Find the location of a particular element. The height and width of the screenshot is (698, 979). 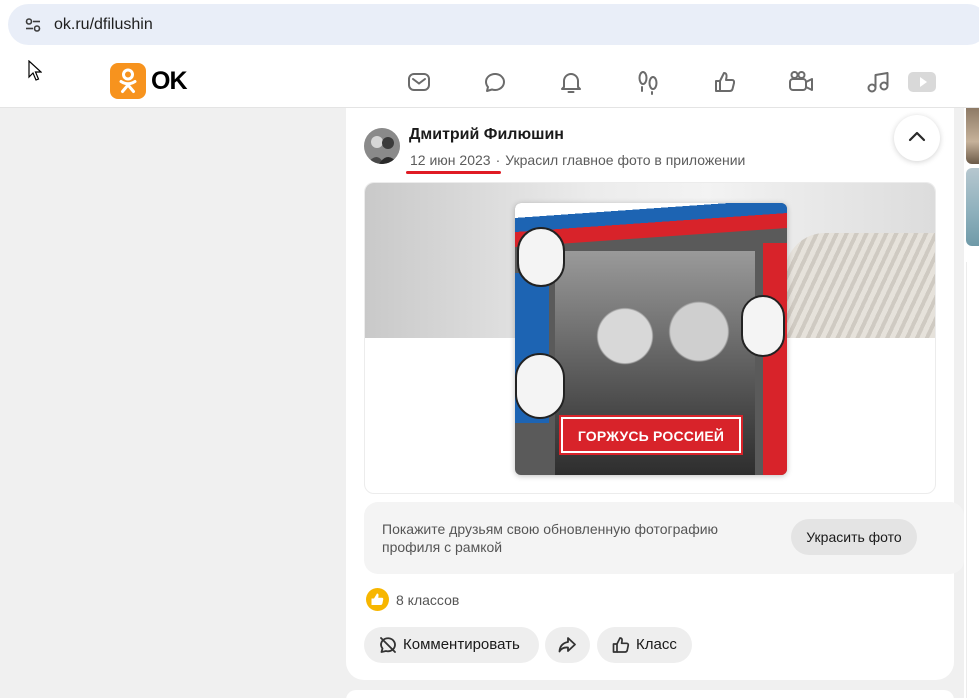

ok-logo is located at coordinates (128, 81).